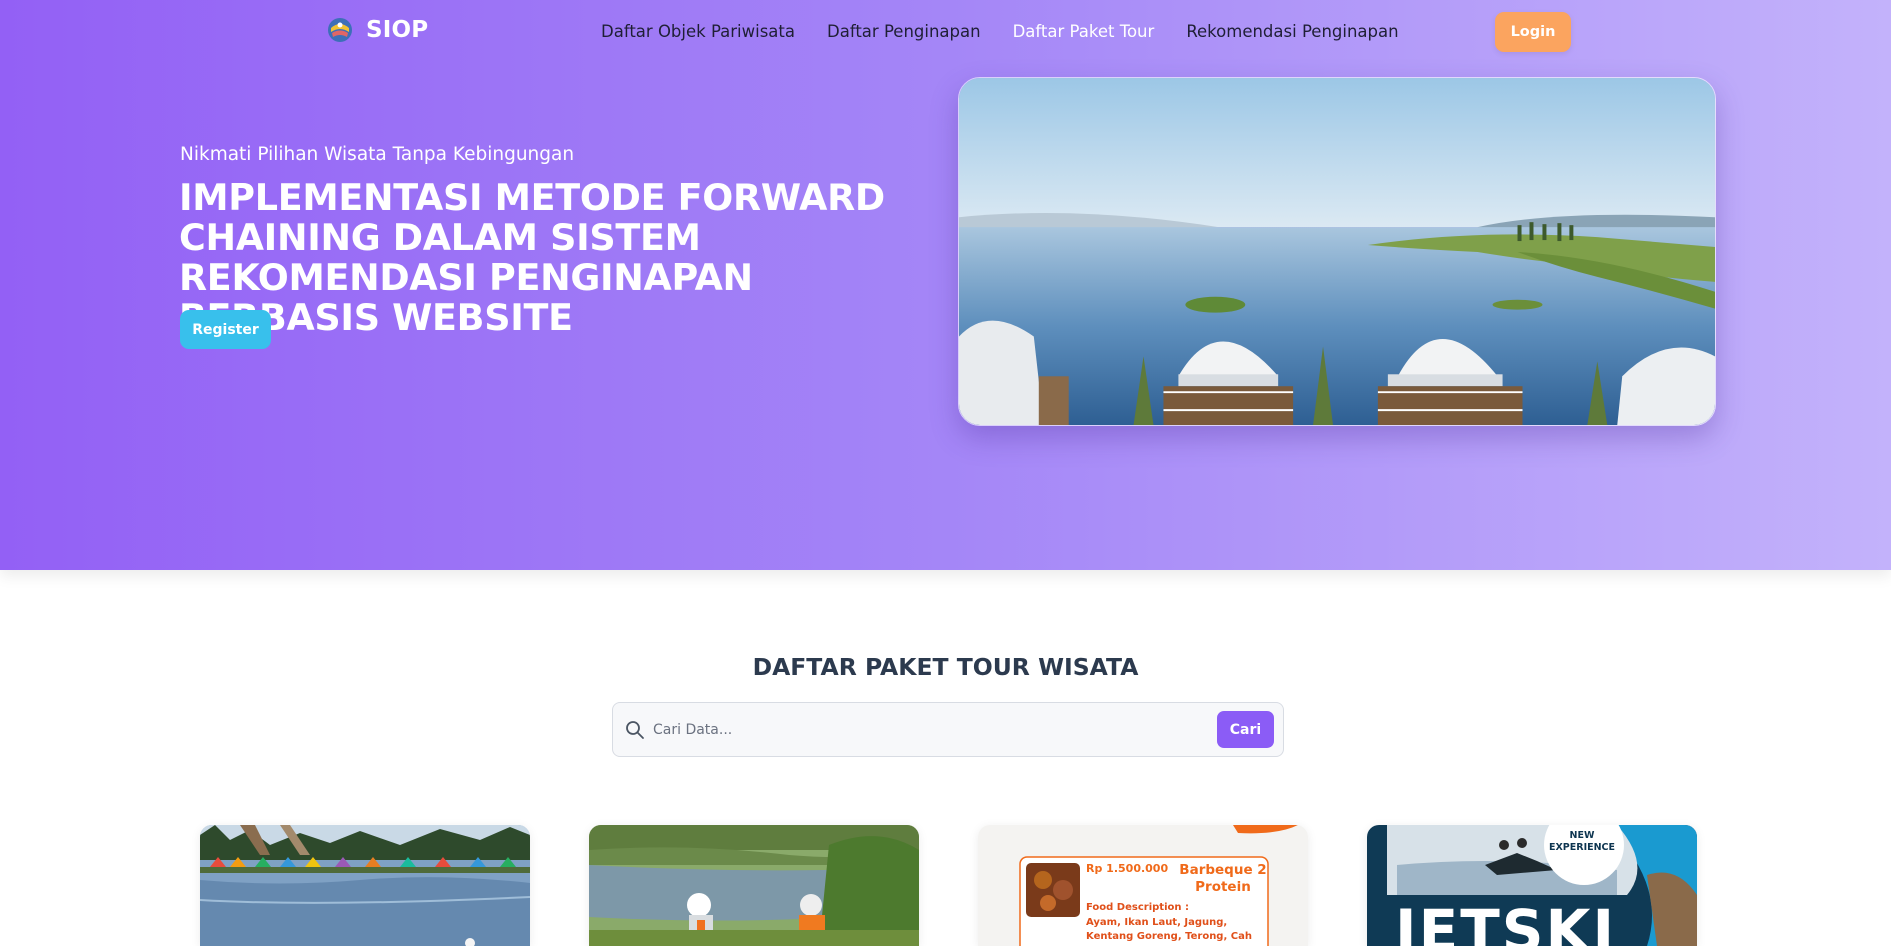 Image resolution: width=1891 pixels, height=946 pixels. What do you see at coordinates (945, 667) in the screenshot?
I see `section-title: DAFTAR PAKET TOUR WISATA` at bounding box center [945, 667].